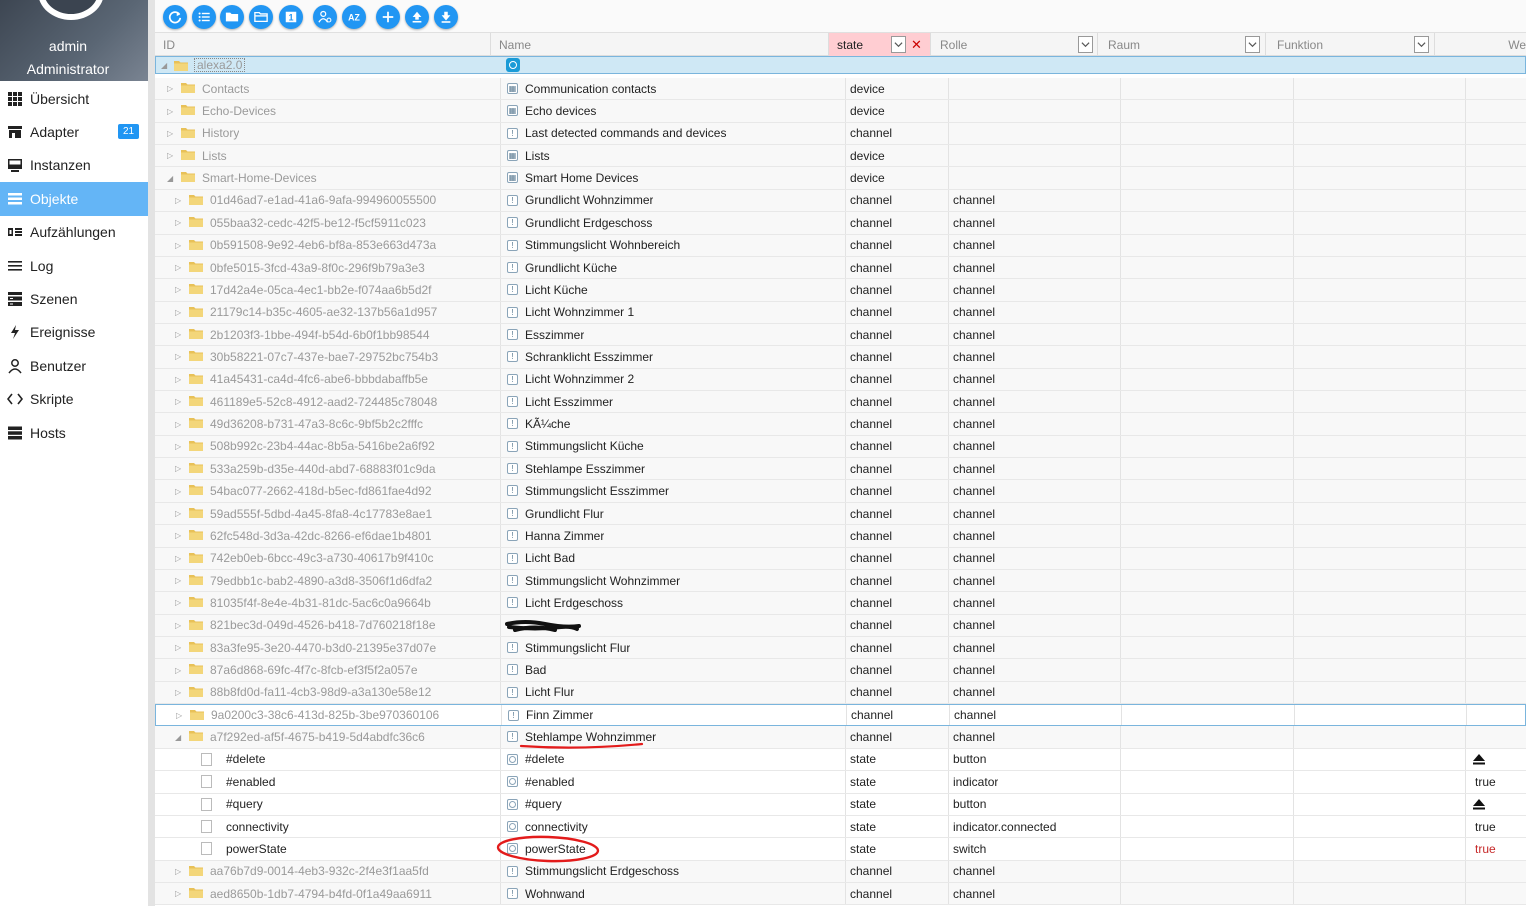 Image resolution: width=1526 pixels, height=906 pixels. Describe the element at coordinates (74, 265) in the screenshot. I see `nav-item-5: Log` at that location.